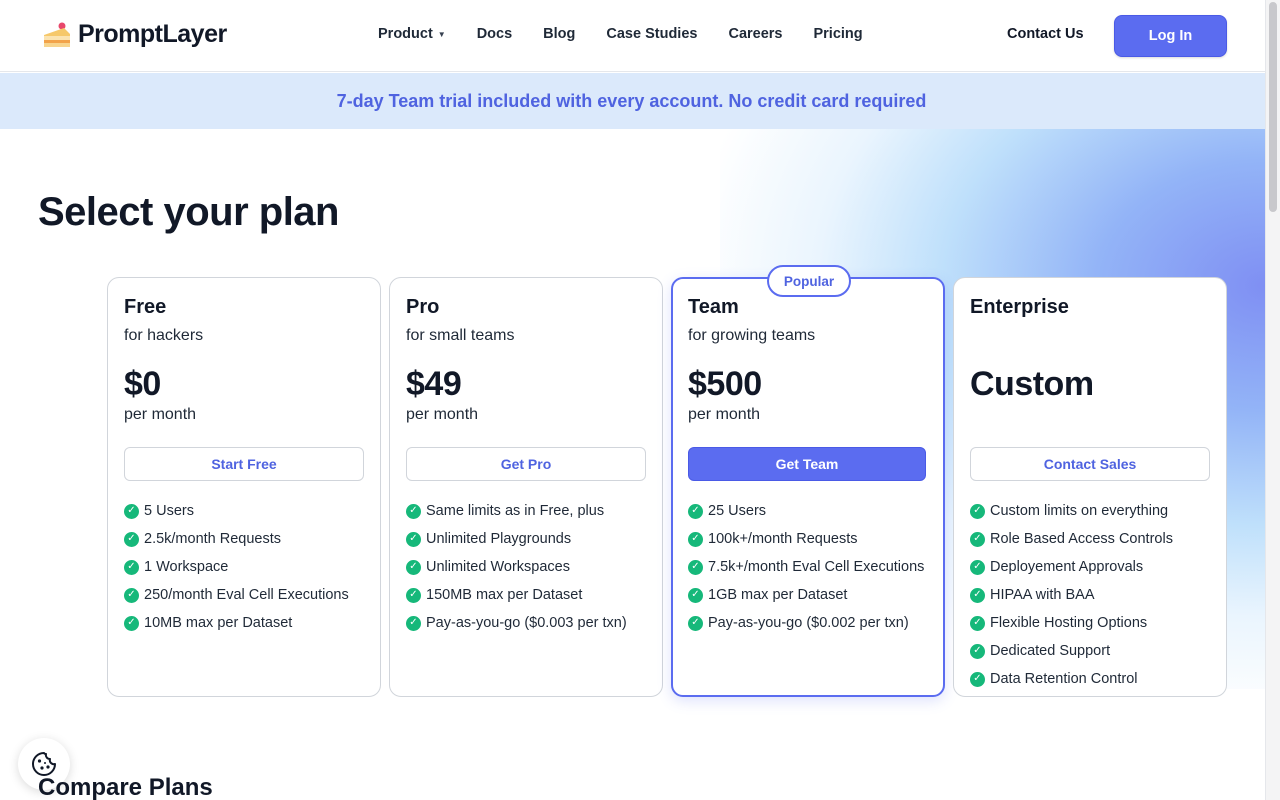 This screenshot has width=1280, height=800. What do you see at coordinates (57, 34) in the screenshot?
I see `cake-icon` at bounding box center [57, 34].